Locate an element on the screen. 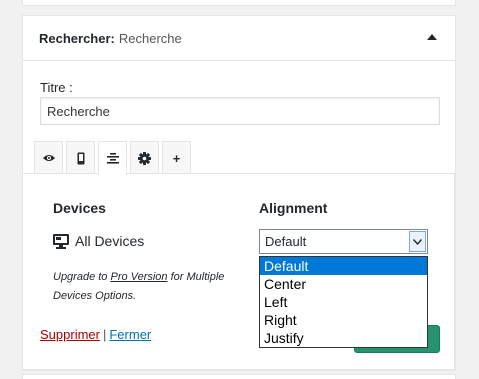 The height and width of the screenshot is (379, 479). align-center-icon is located at coordinates (112, 158).